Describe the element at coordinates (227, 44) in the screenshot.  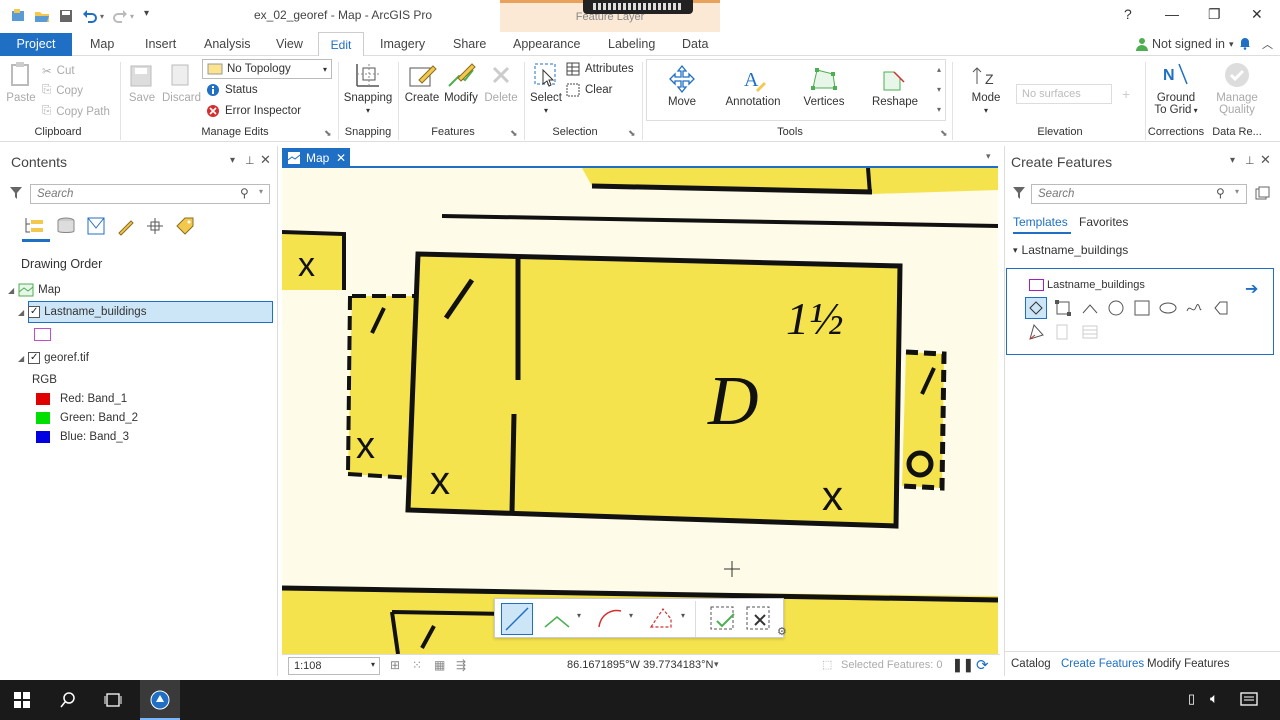
I see `tab-analysis: Analysis` at that location.